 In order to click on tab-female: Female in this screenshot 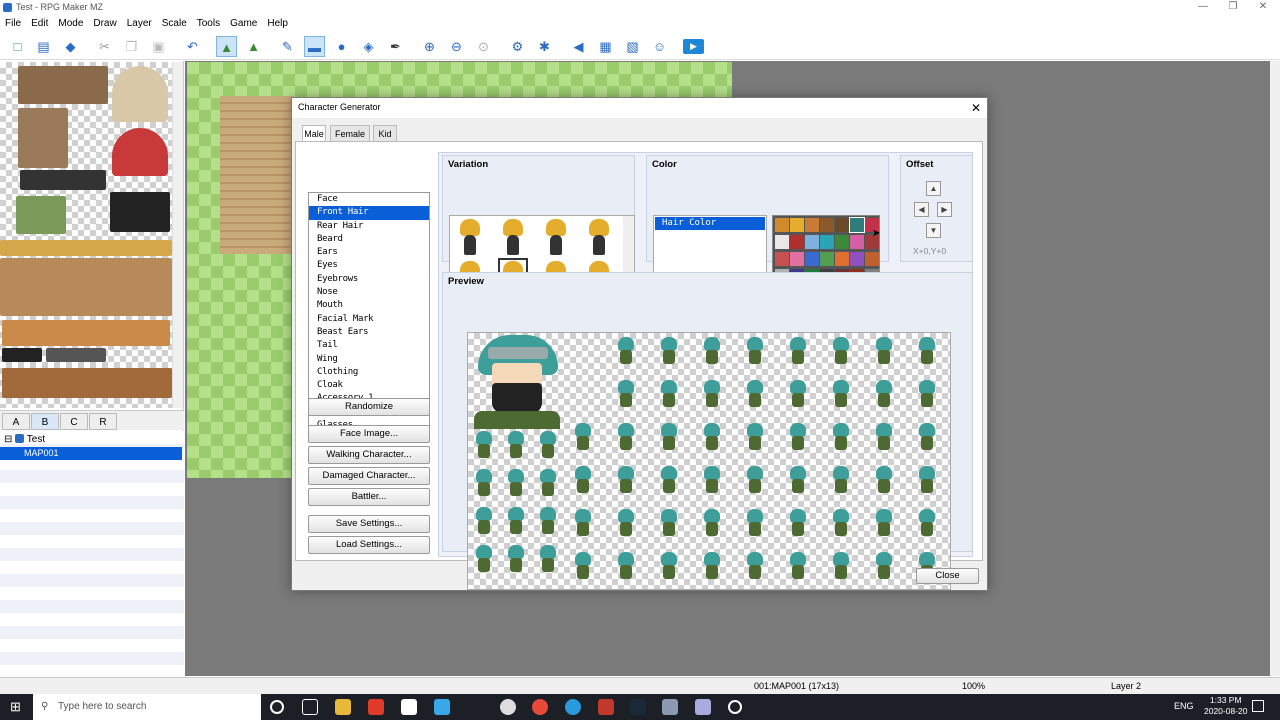, I will do `click(350, 133)`.